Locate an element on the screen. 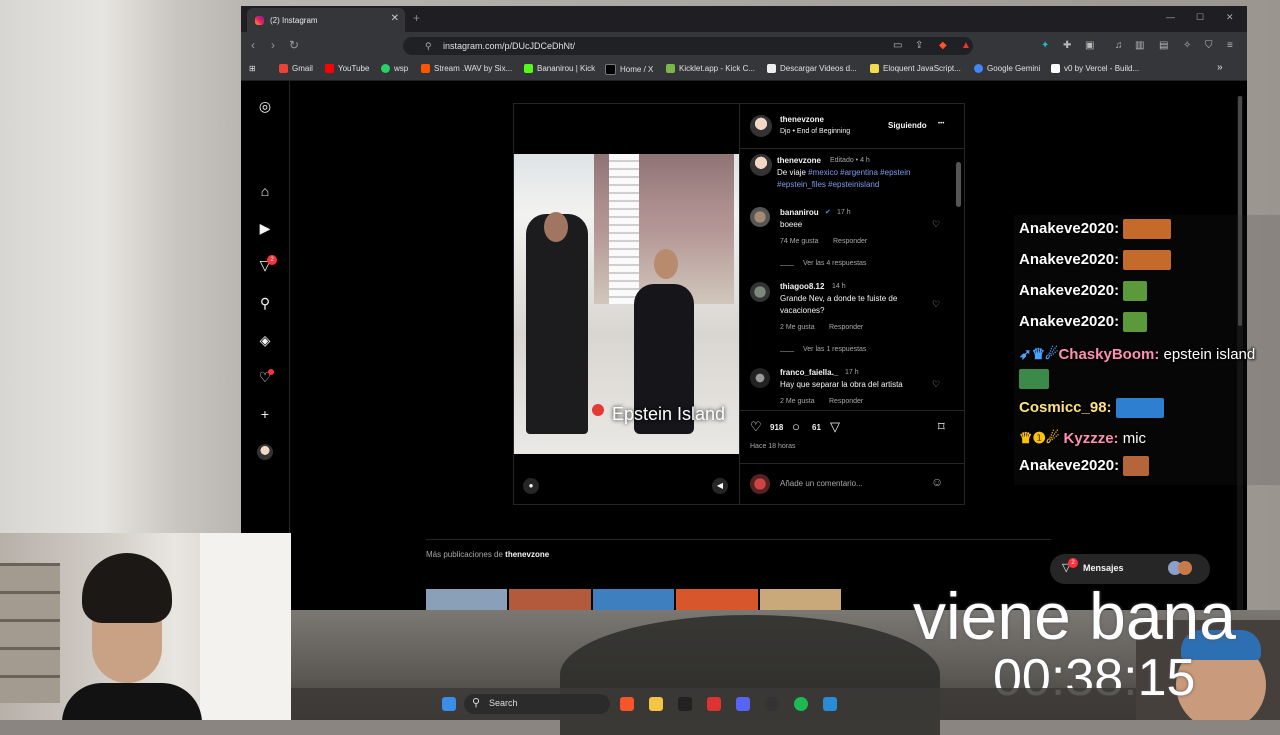 The height and width of the screenshot is (735, 1280). menu-icon: ≡ is located at coordinates (1230, 45).